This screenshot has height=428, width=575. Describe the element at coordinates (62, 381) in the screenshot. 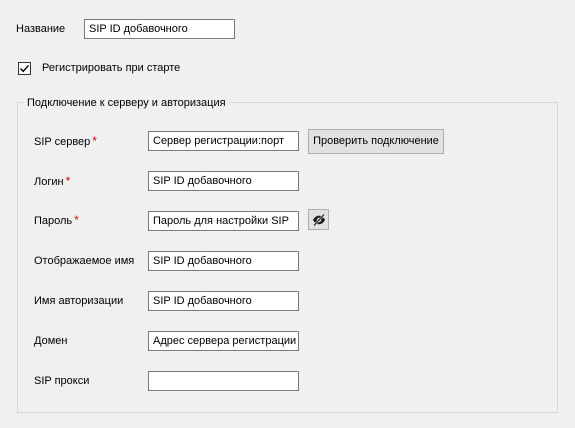

I see `sip-proxy-label: SIP прокси` at that location.